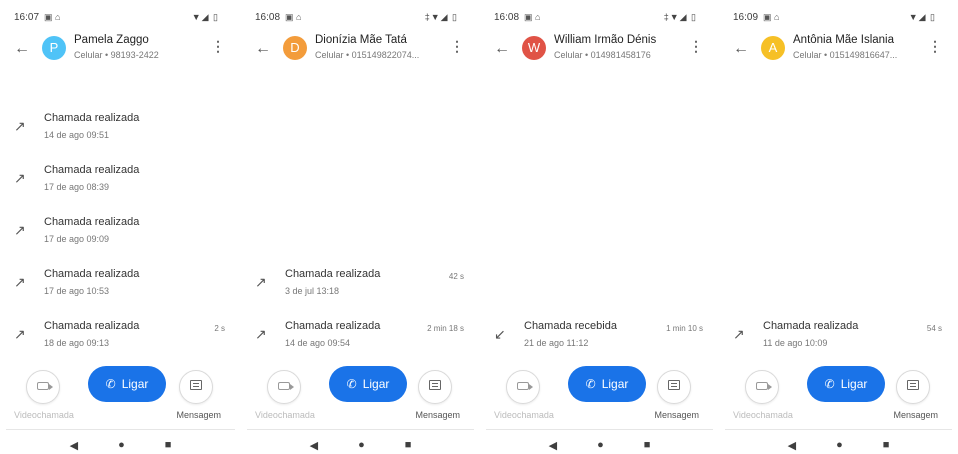  What do you see at coordinates (120, 130) in the screenshot?
I see `call-log-item: ↗ Chamada realizada 14 de ago 09:51` at bounding box center [120, 130].